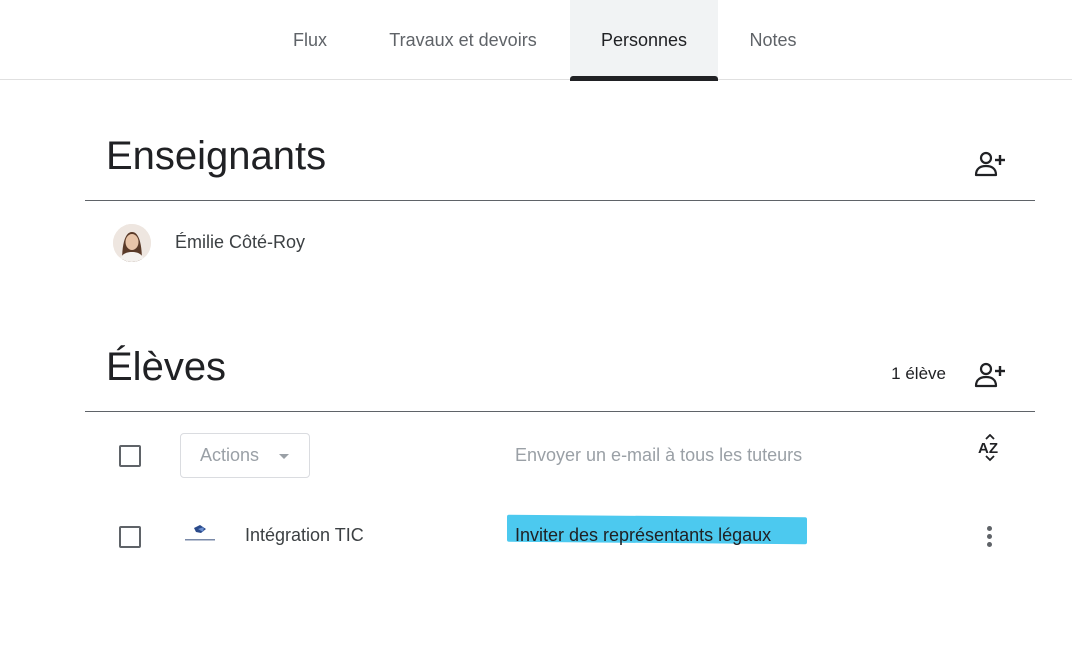 This screenshot has height=648, width=1072. Describe the element at coordinates (658, 455) in the screenshot. I see `email-all-guardians-link: Envoyer un e-mail à tous les tuteurs` at that location.